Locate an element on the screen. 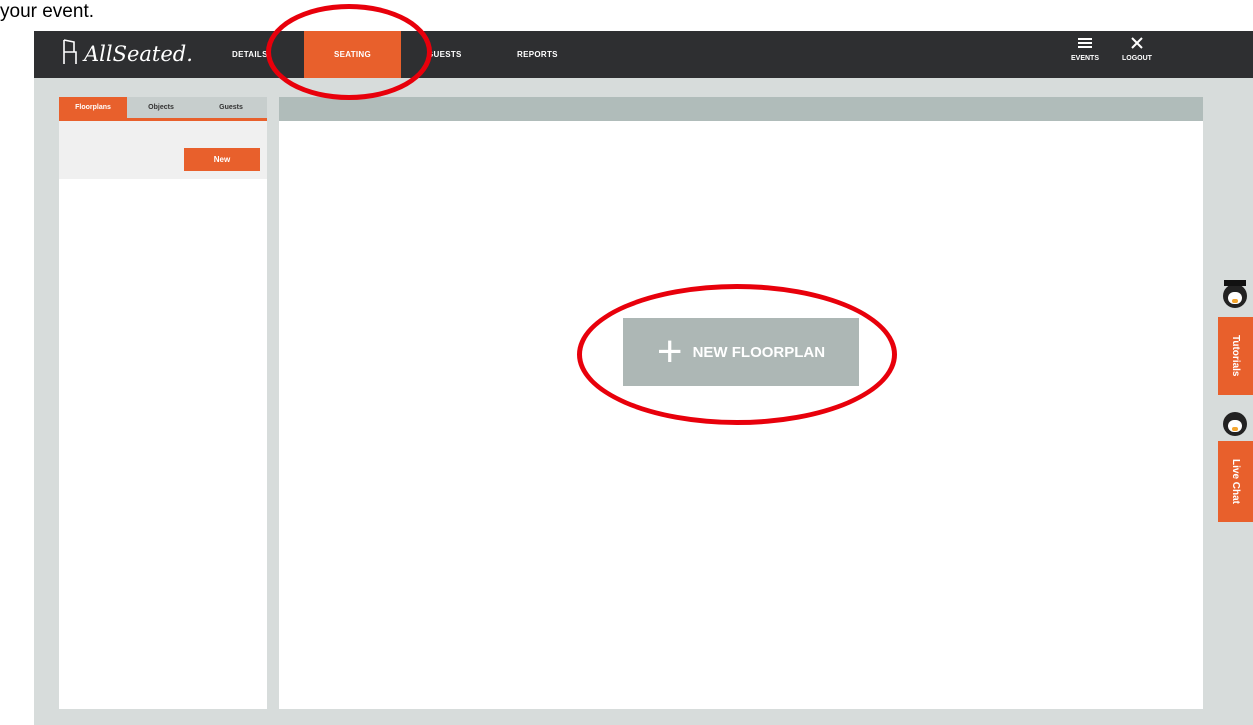 The height and width of the screenshot is (725, 1253). tutorials-label: Tutorials is located at coordinates (1235, 356).